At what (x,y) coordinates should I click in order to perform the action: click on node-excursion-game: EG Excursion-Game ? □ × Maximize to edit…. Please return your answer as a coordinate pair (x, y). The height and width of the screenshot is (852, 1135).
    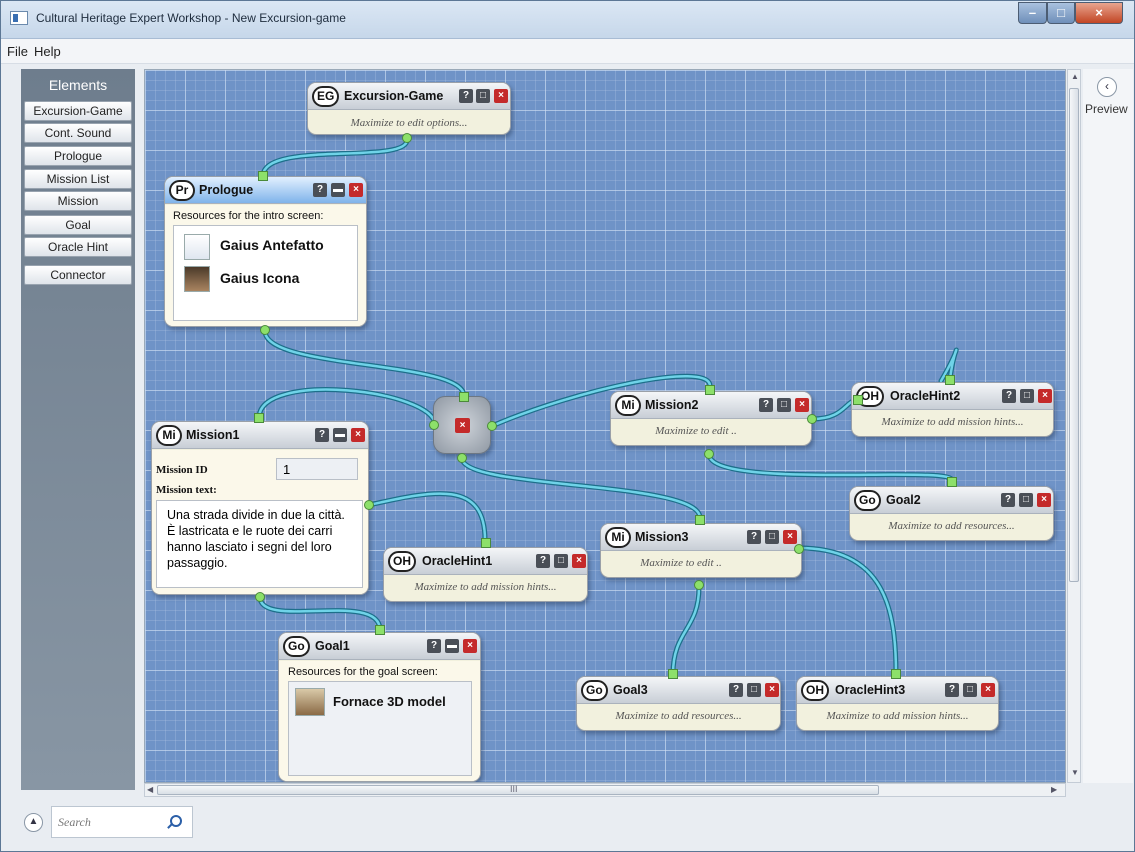
    Looking at the image, I should click on (409, 108).